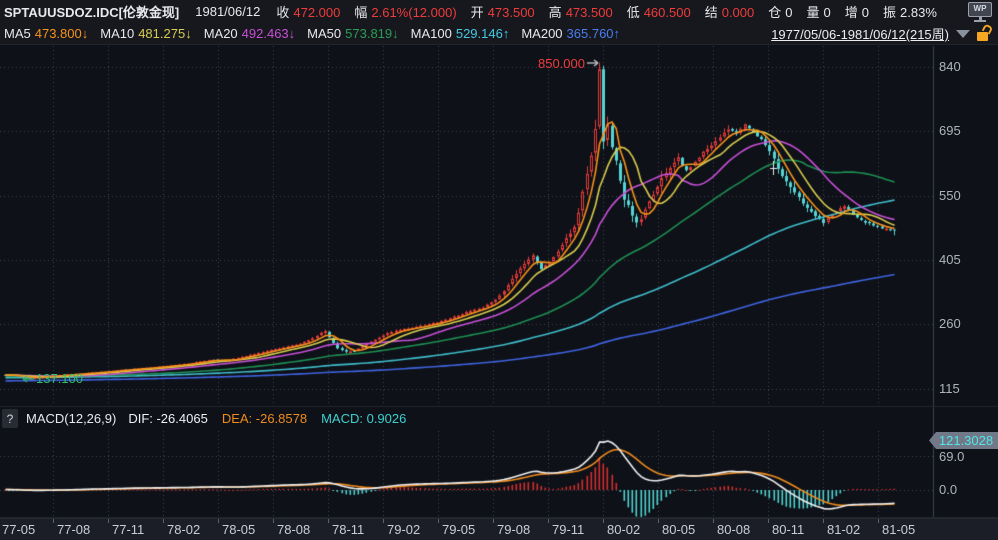  What do you see at coordinates (268, 33) in the screenshot?
I see `ma-item-value: 492.463↓` at bounding box center [268, 33].